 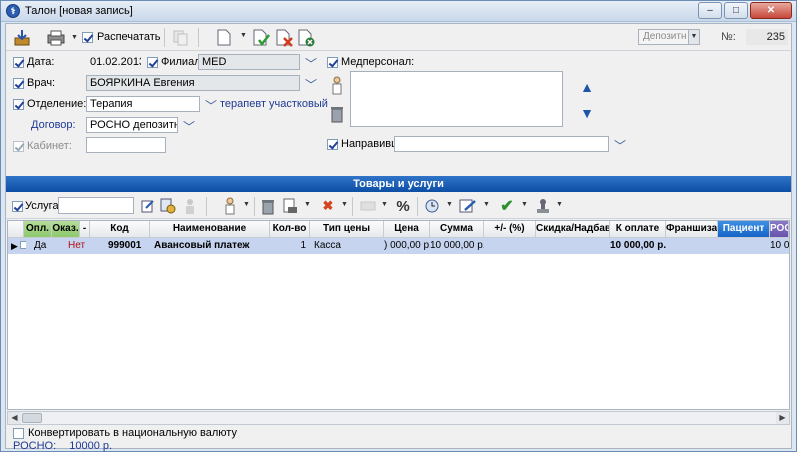 I want to click on save-close-icon, so click(x=22, y=37).